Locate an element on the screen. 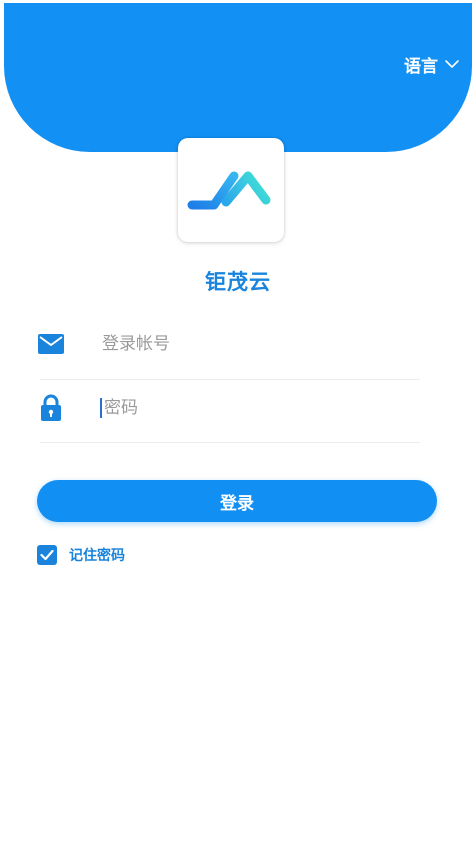 This screenshot has height=847, width=476. chevron-down-icon is located at coordinates (452, 64).